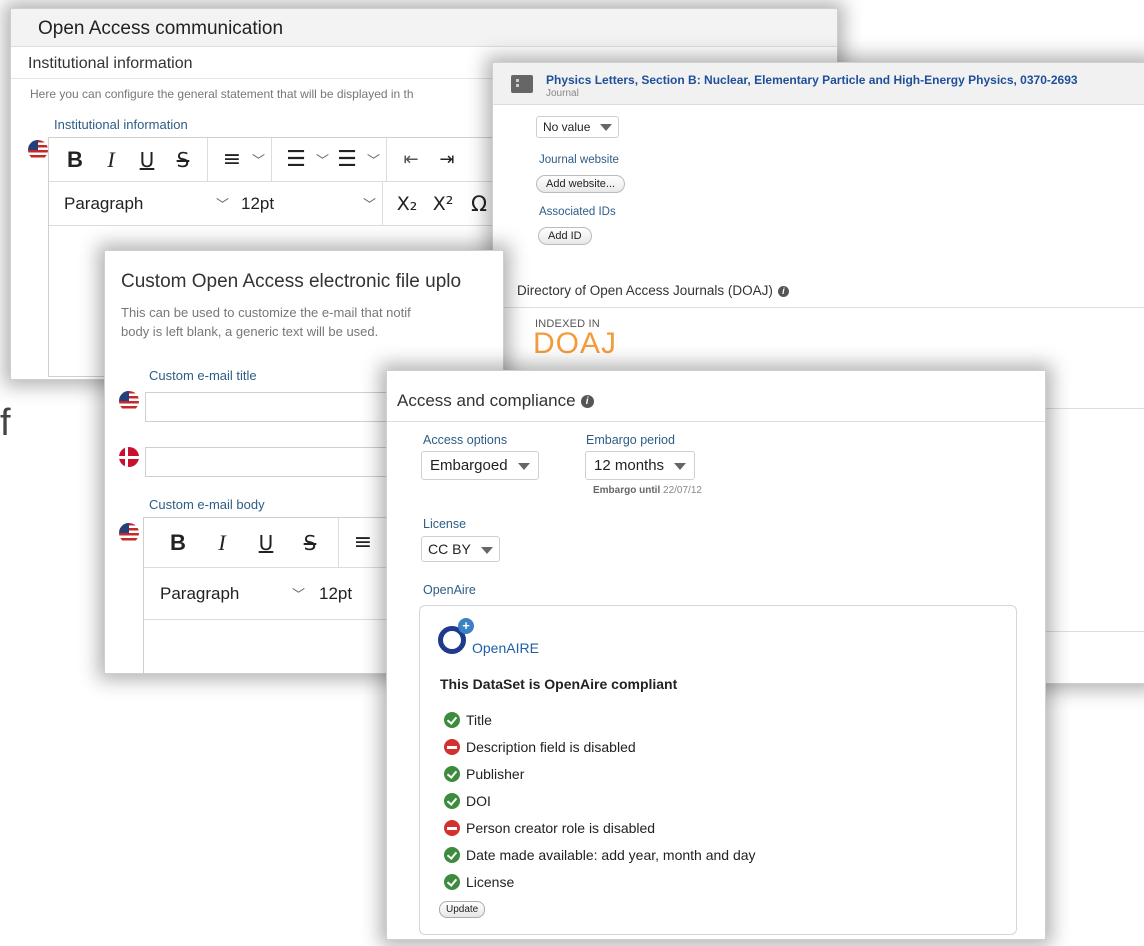  I want to click on journal-value-select: No value, so click(578, 127).